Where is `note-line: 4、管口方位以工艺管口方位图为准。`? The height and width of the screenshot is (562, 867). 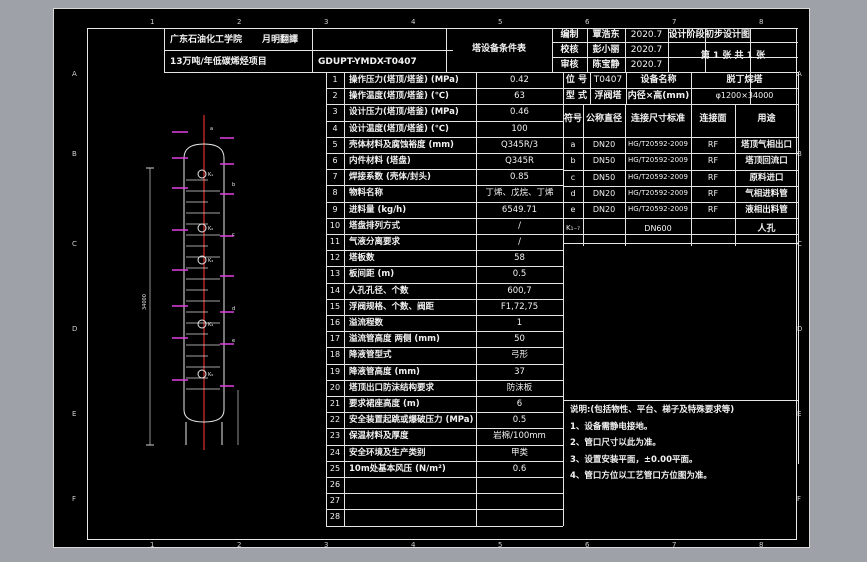 note-line: 4、管口方位以工艺管口方位图为准。 is located at coordinates (641, 476).